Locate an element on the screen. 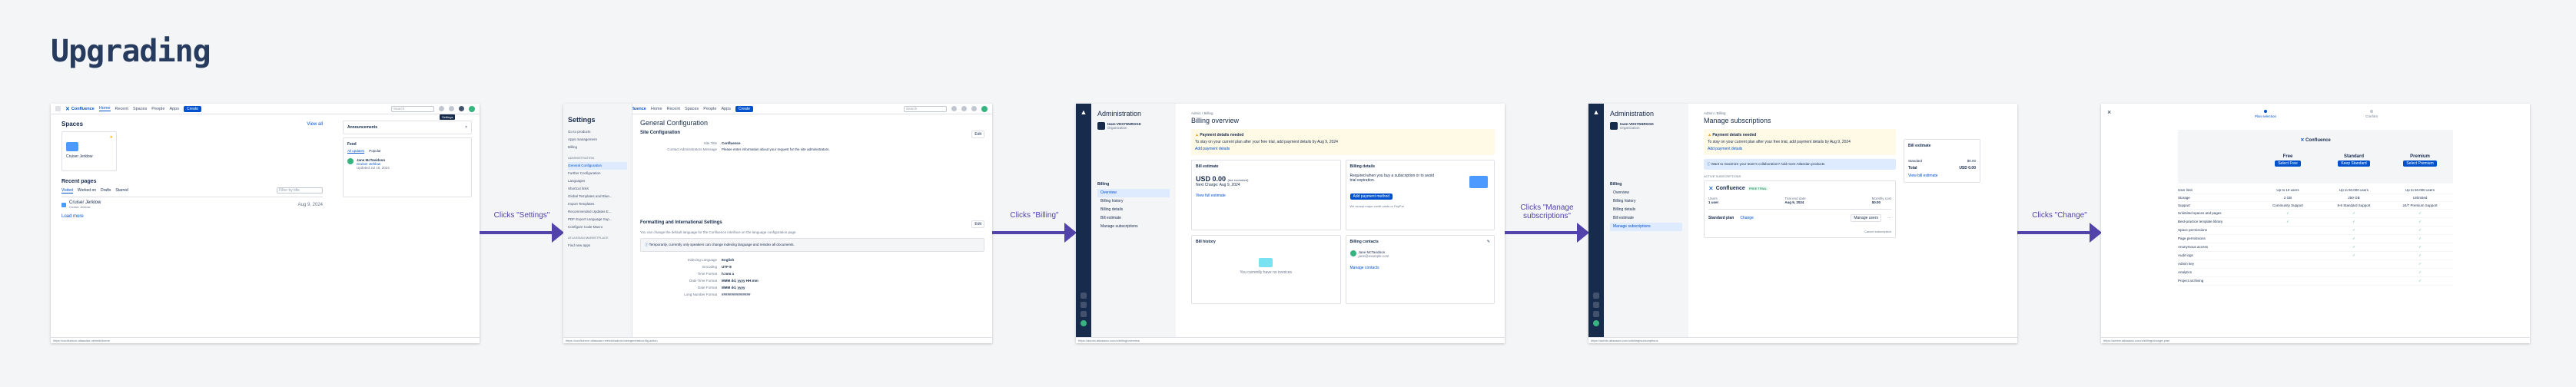  confluence-logo: ✕Confluence is located at coordinates (80, 109).